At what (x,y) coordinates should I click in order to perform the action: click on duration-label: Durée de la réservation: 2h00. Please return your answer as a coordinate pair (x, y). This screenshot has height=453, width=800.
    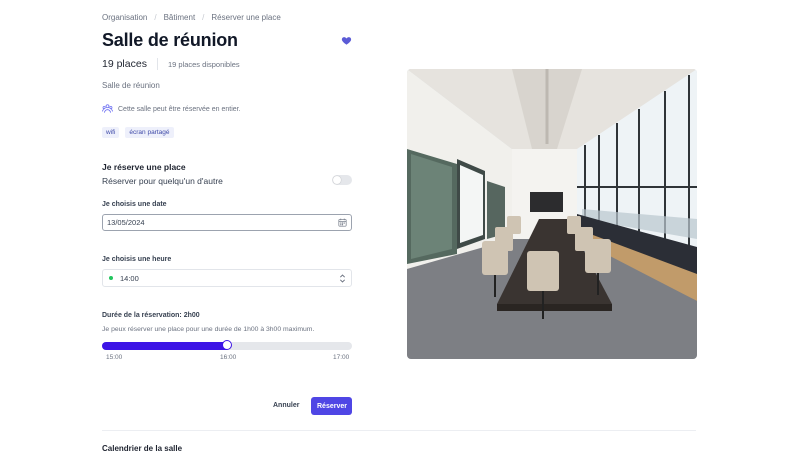
    Looking at the image, I should click on (151, 315).